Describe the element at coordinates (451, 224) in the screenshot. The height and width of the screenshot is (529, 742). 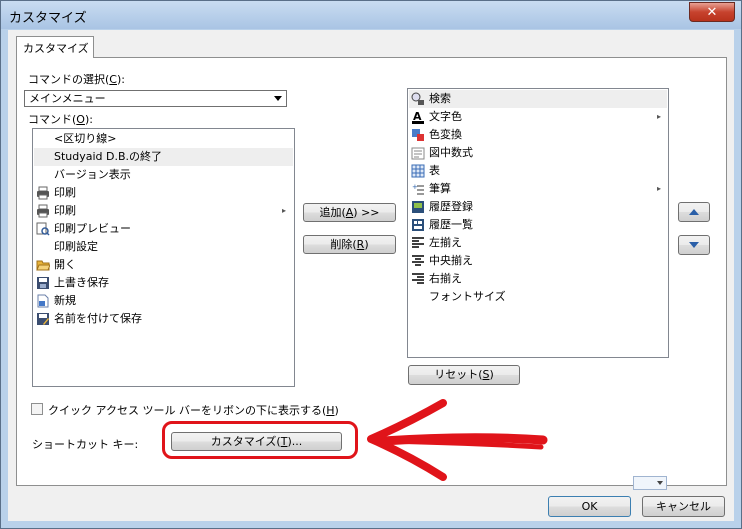
I see `list-item-label: 履歴一覧` at that location.